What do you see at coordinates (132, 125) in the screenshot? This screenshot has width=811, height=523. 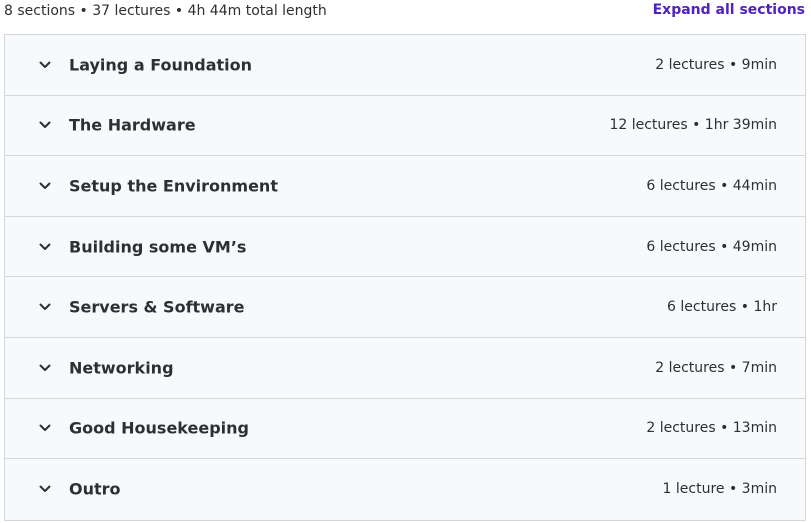 I see `section-title: The Hardware` at bounding box center [132, 125].